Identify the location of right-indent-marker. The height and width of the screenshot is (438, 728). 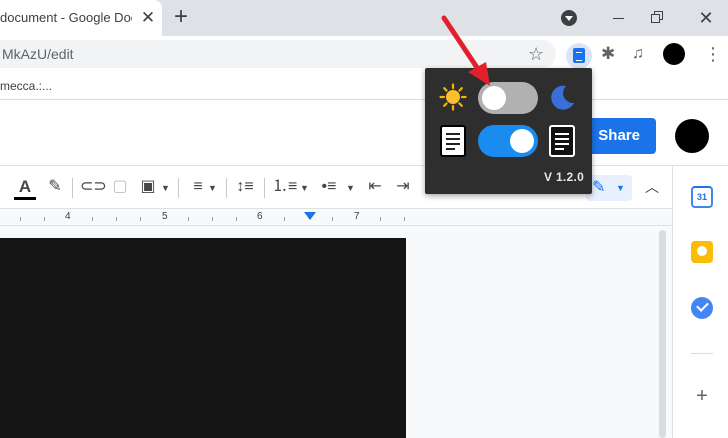
(310, 216).